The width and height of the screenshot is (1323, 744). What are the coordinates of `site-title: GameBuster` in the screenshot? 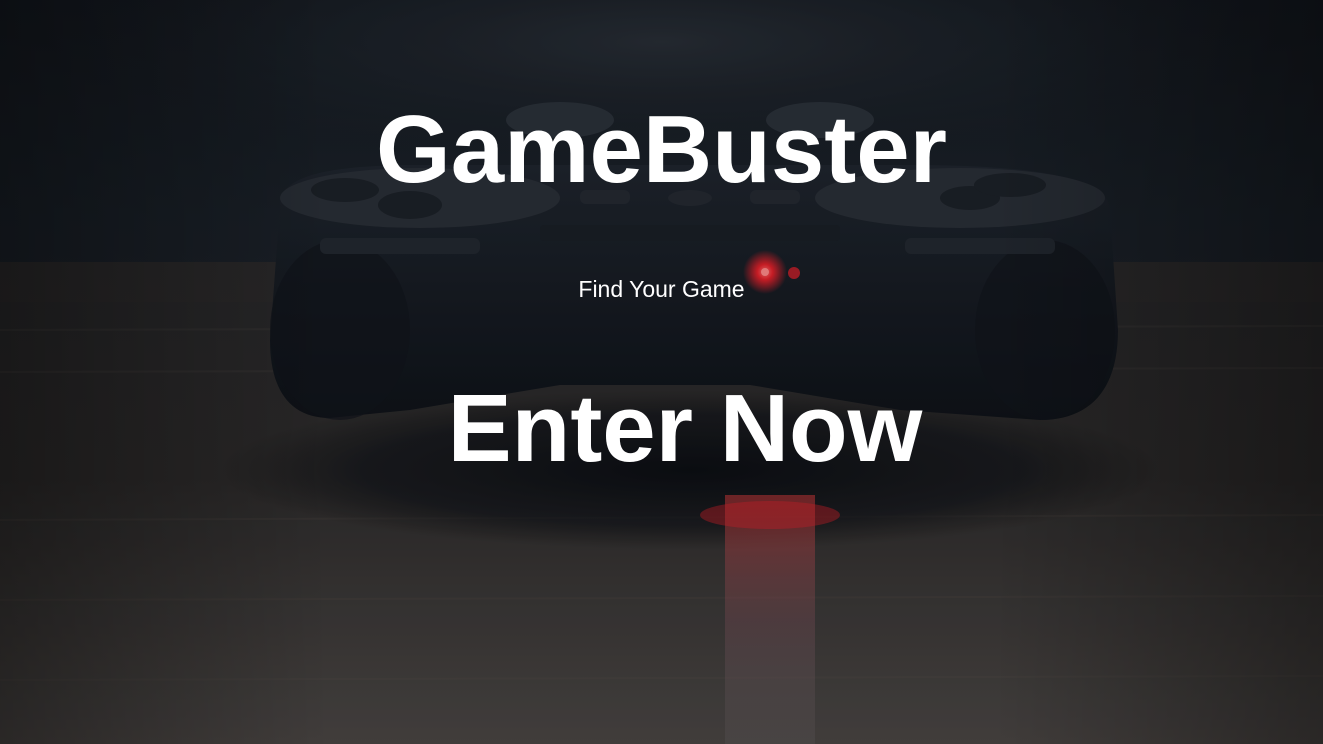 It's located at (661, 149).